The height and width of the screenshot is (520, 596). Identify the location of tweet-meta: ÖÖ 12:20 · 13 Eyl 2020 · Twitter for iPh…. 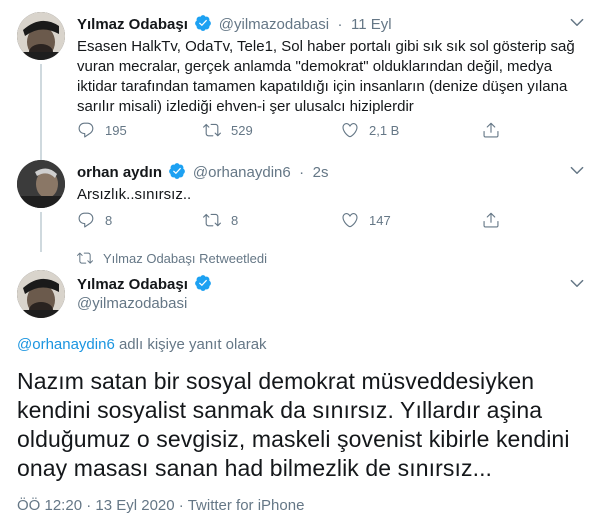
(160, 505).